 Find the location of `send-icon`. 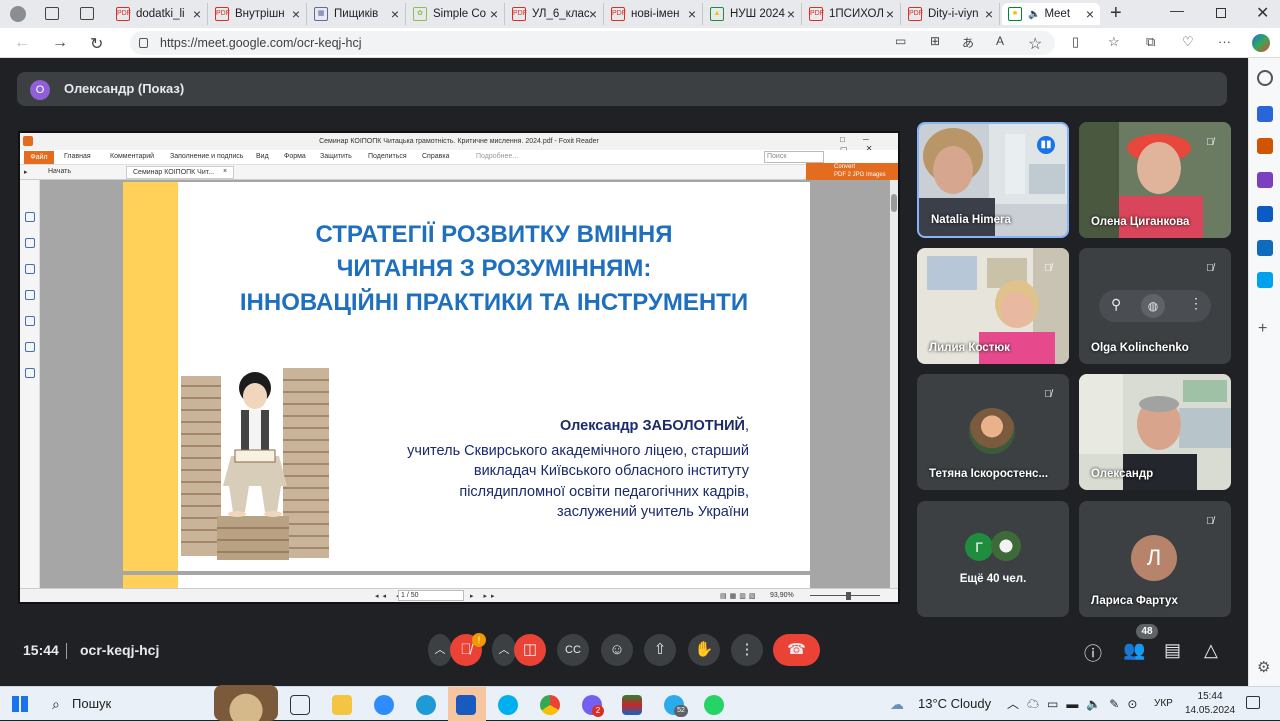

send-icon is located at coordinates (1265, 280).